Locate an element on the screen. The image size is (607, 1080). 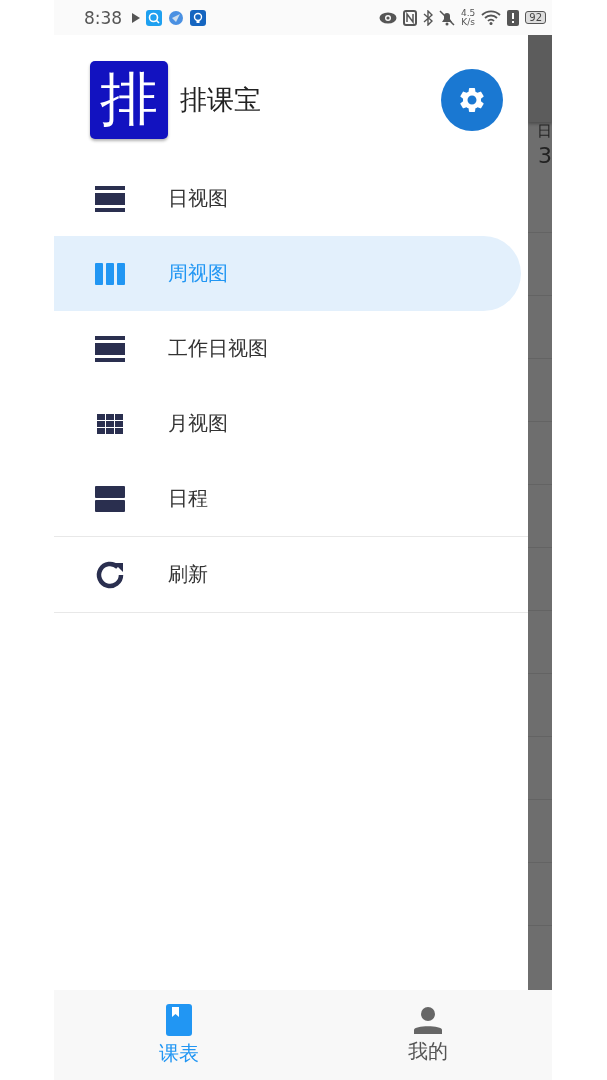
mute-bell-icon is located at coordinates (446, 17).